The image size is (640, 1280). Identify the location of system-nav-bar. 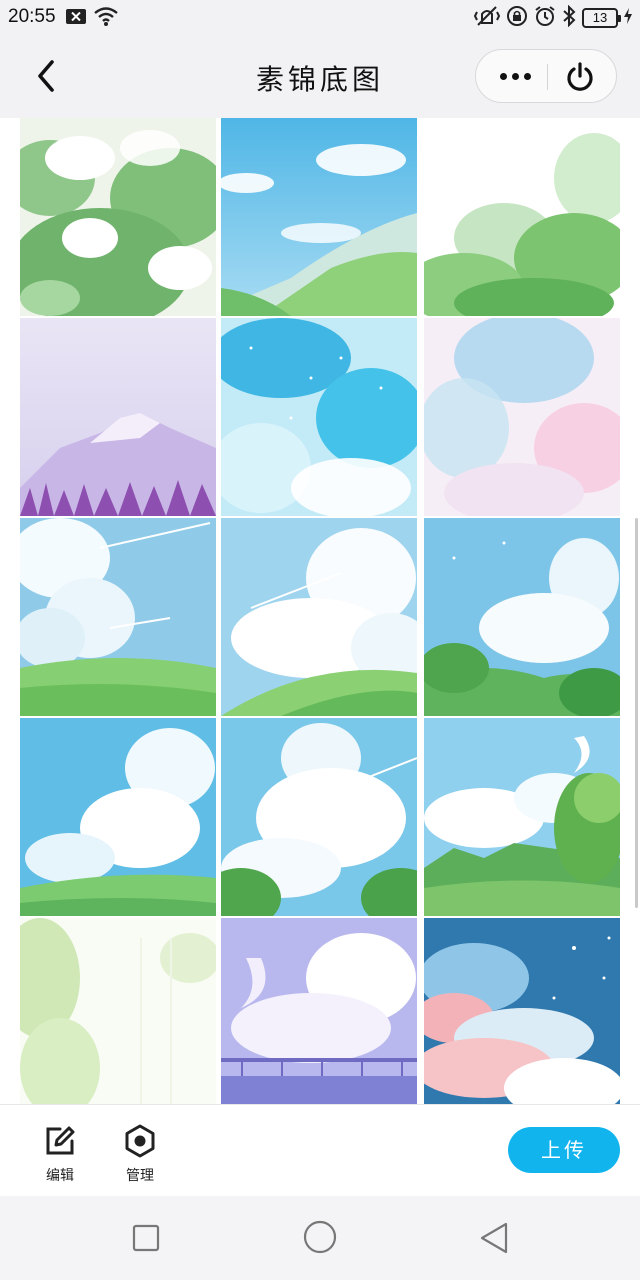
(320, 1238).